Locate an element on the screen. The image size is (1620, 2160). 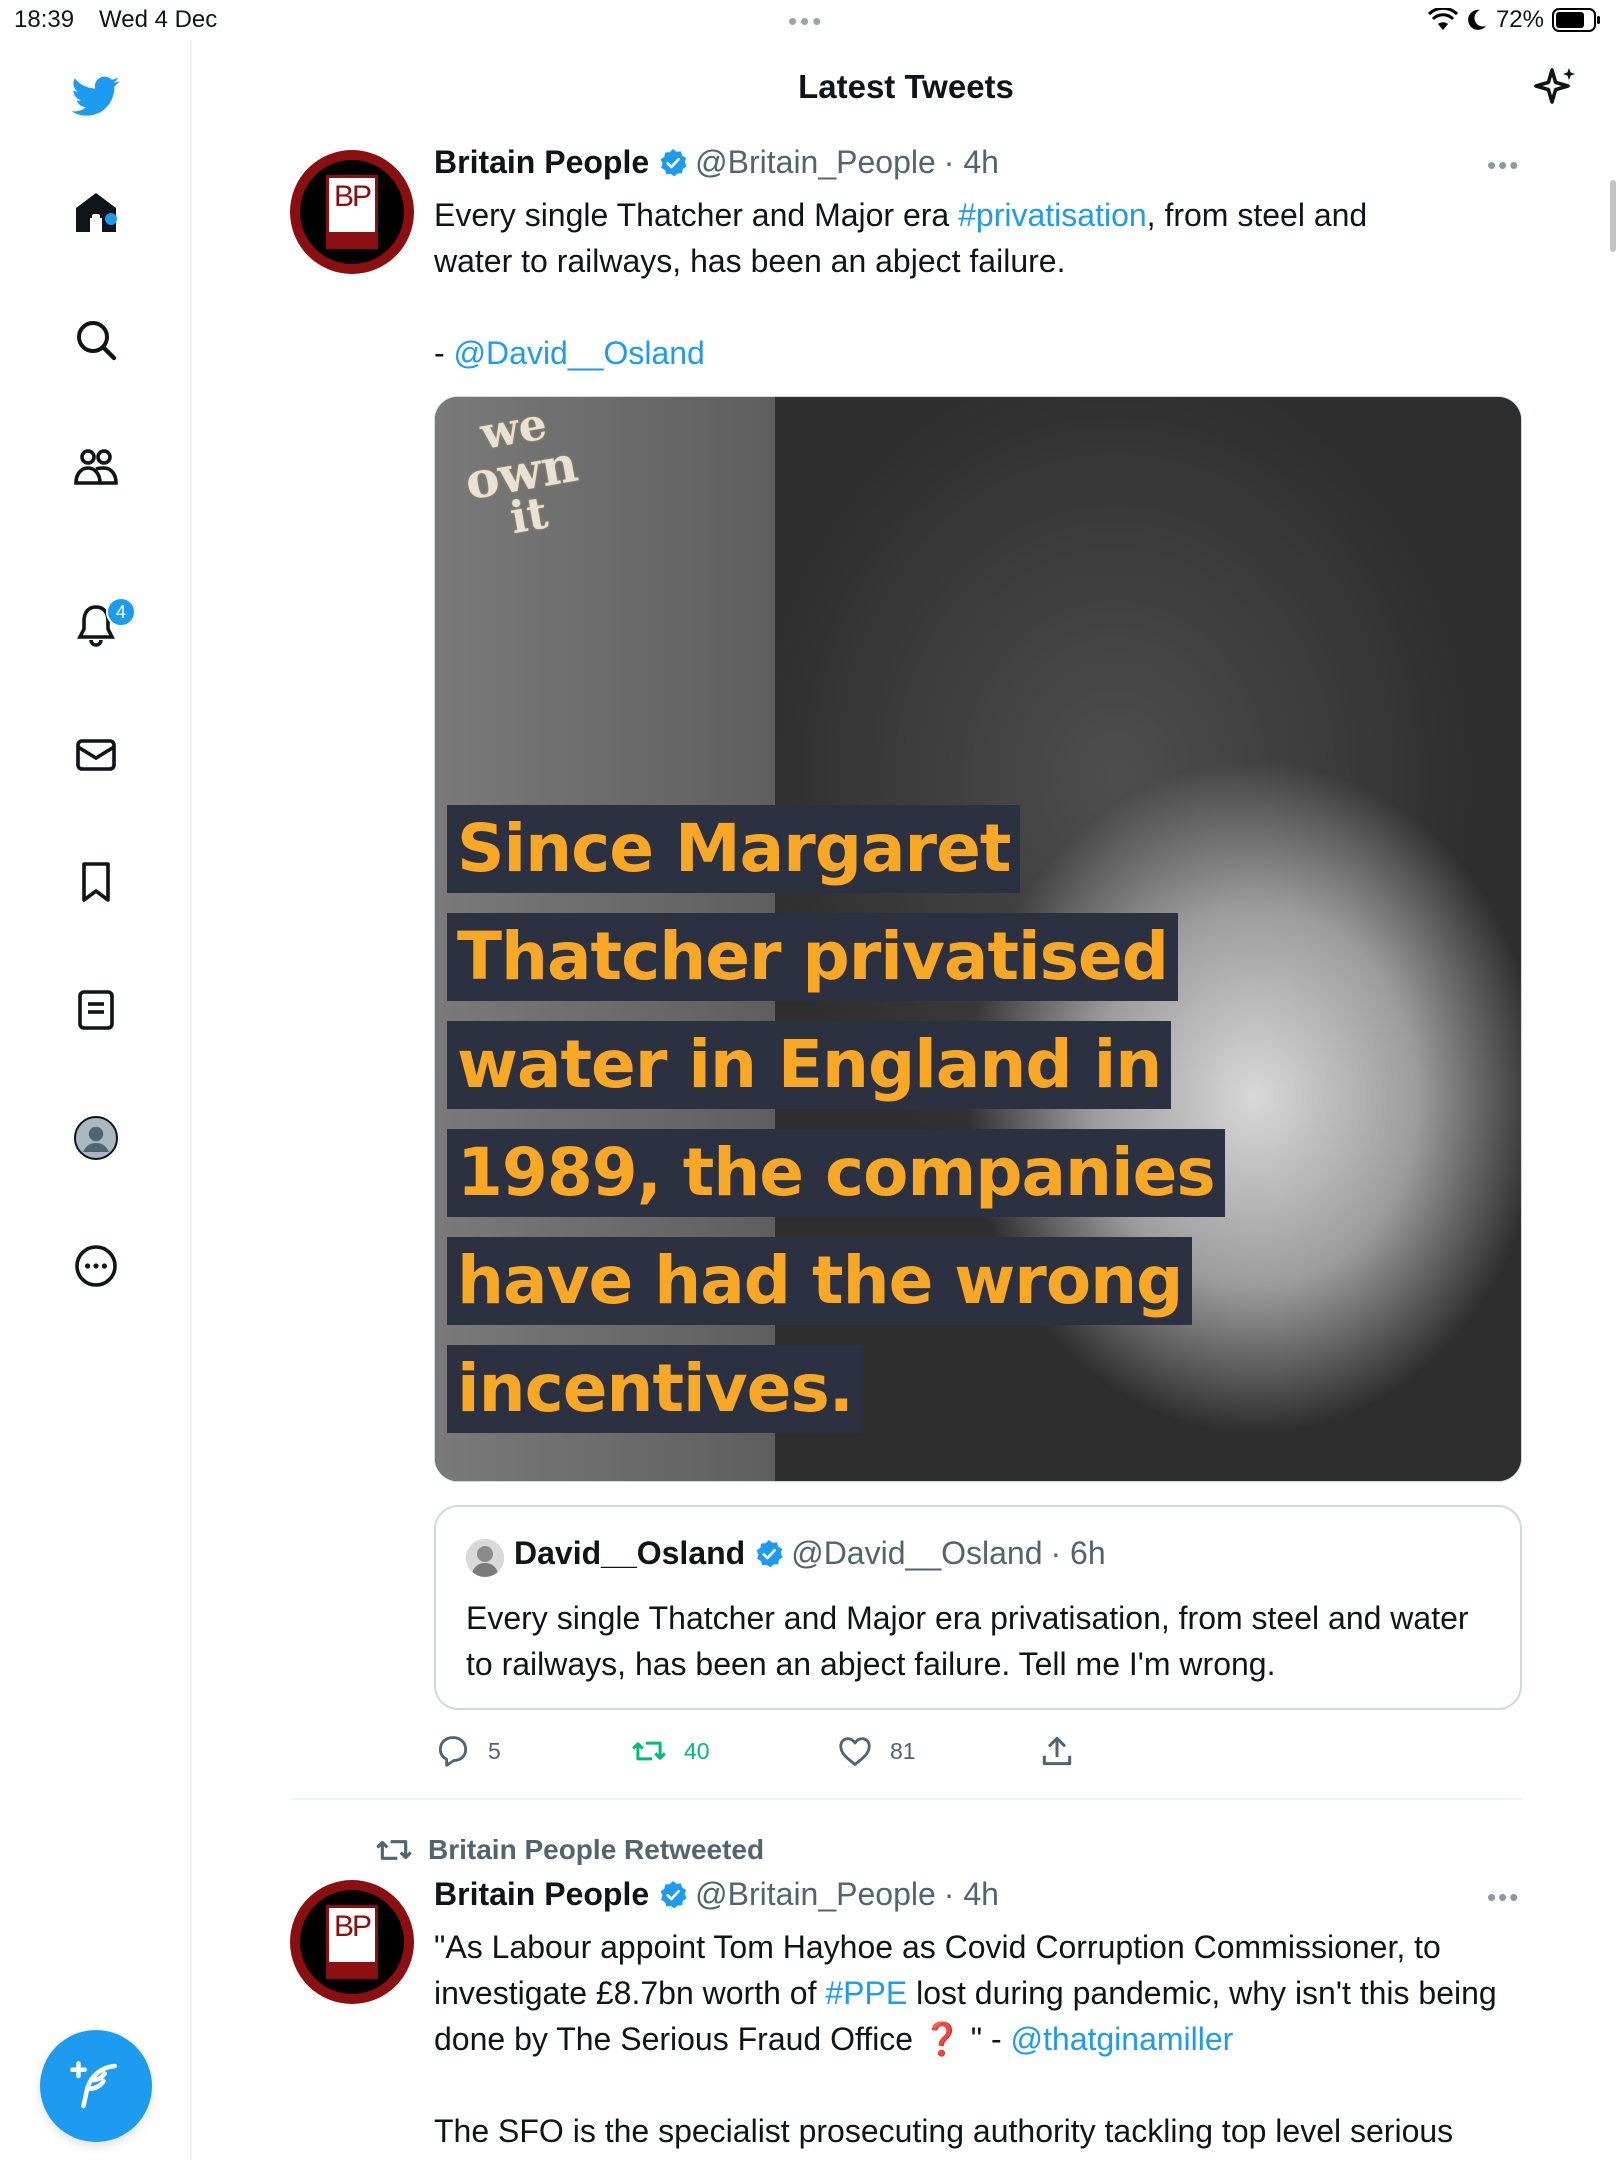
image-caption-line: incentives. is located at coordinates (655, 1389).